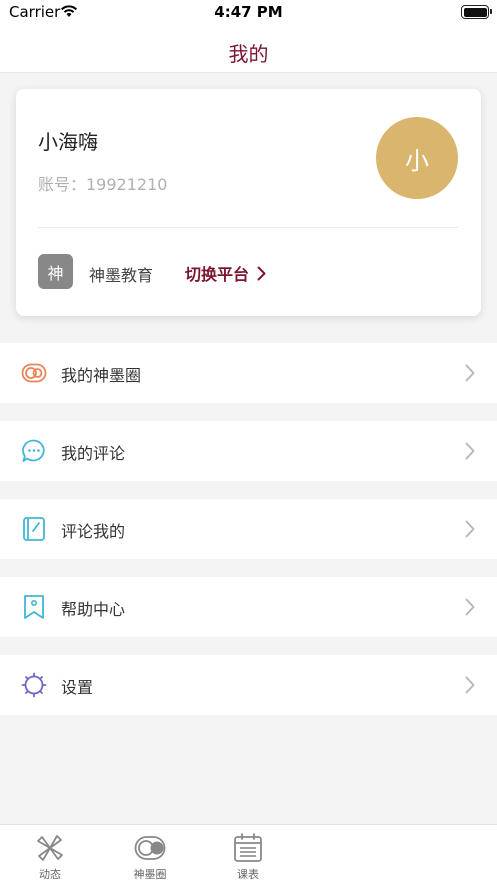 This screenshot has width=497, height=883. I want to click on status-bar: Carrier 4:47 PM, so click(248, 14).